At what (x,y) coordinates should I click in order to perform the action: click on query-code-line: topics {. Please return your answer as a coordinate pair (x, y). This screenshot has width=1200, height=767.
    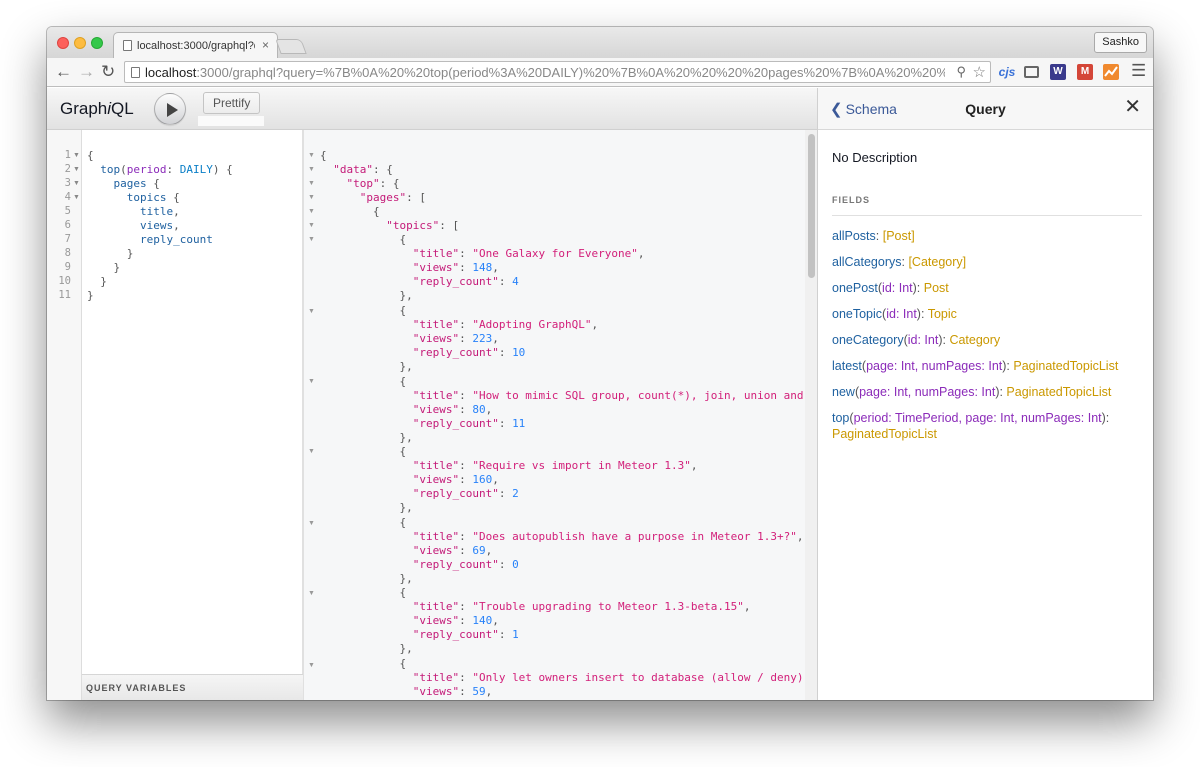
    Looking at the image, I should click on (153, 197).